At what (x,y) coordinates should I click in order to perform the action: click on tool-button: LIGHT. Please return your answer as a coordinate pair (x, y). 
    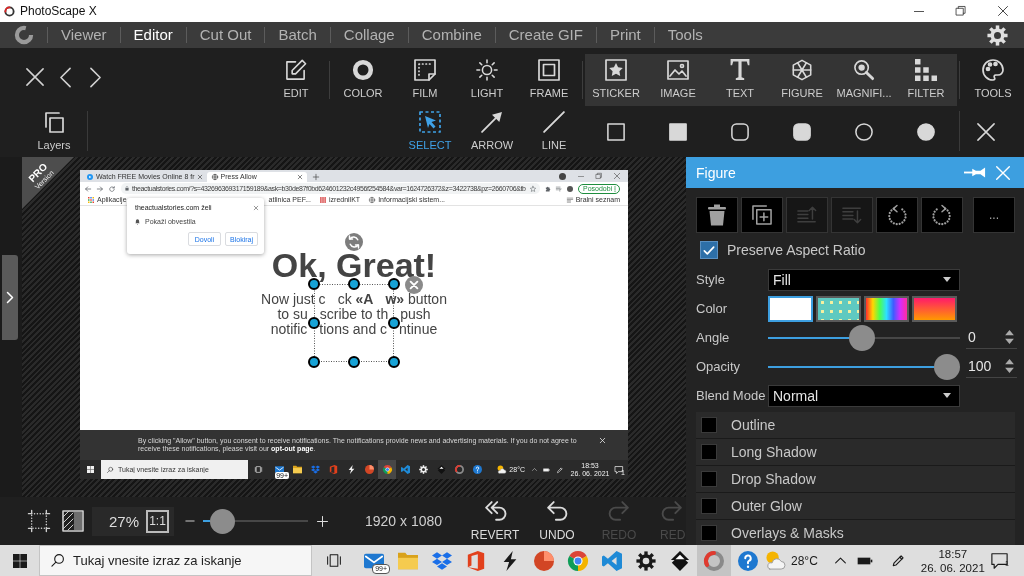
    Looking at the image, I should click on (487, 80).